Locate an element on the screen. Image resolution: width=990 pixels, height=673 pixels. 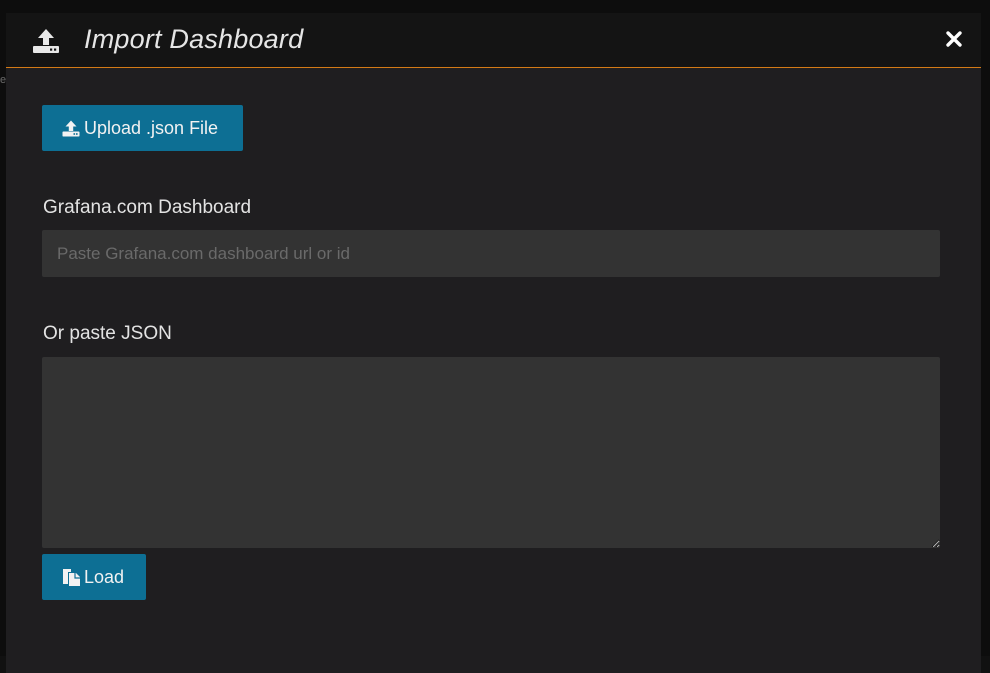
load-button-label: Load is located at coordinates (104, 576).